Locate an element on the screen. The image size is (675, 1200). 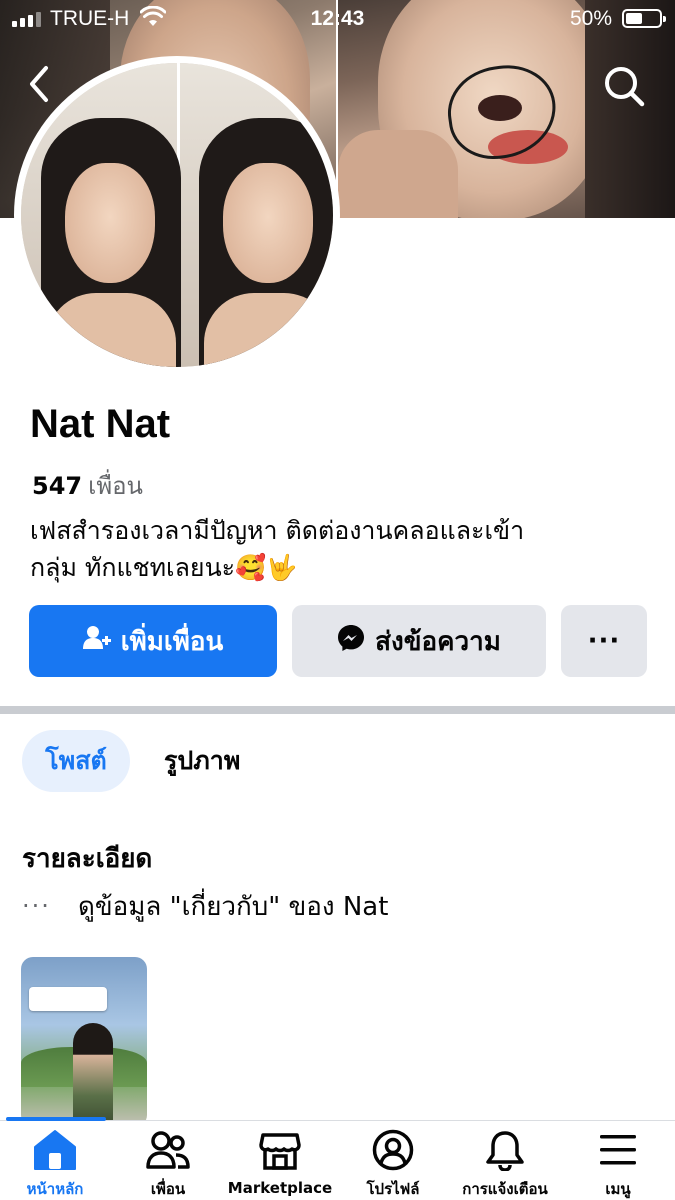
profile-name: Nat Nat is located at coordinates (100, 424).